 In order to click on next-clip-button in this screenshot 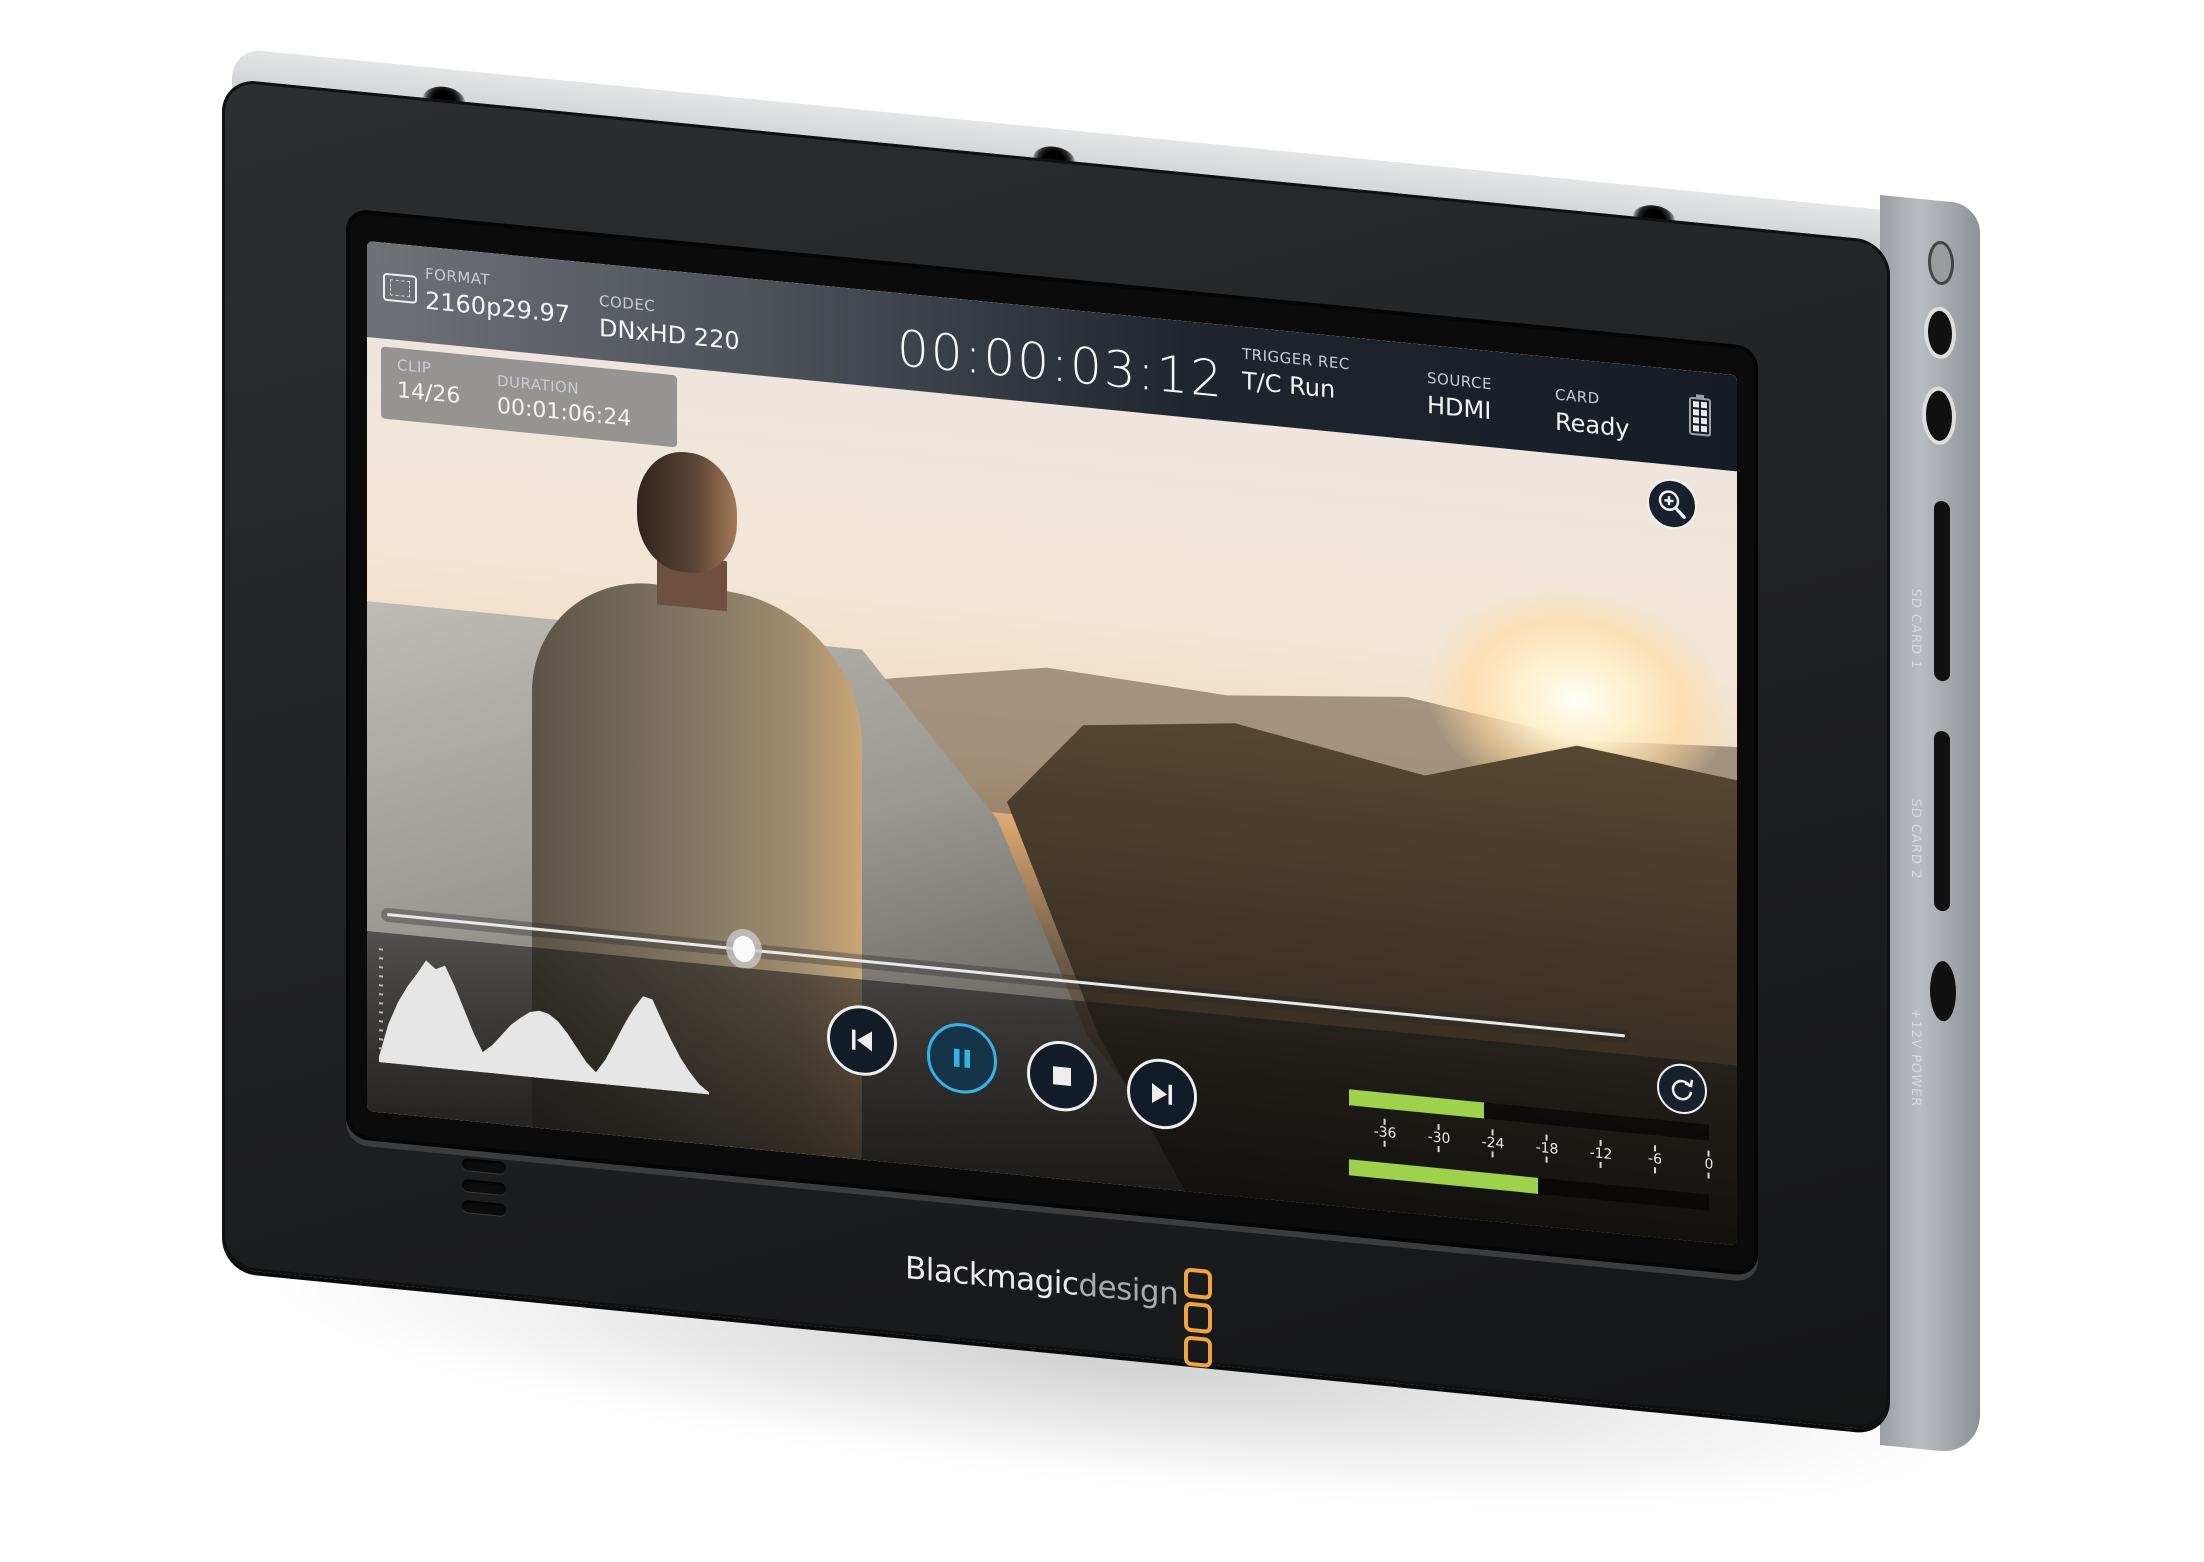, I will do `click(1162, 1094)`.